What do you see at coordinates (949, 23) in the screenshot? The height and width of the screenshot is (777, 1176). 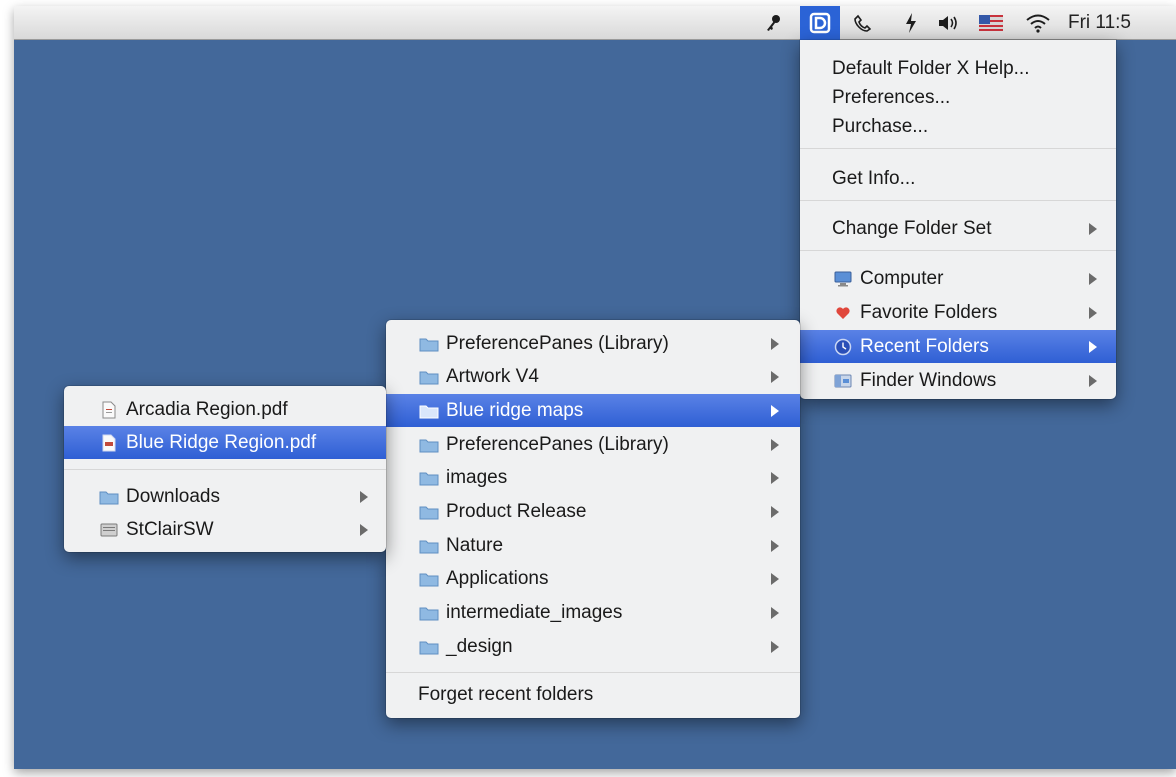 I see `volume-icon` at bounding box center [949, 23].